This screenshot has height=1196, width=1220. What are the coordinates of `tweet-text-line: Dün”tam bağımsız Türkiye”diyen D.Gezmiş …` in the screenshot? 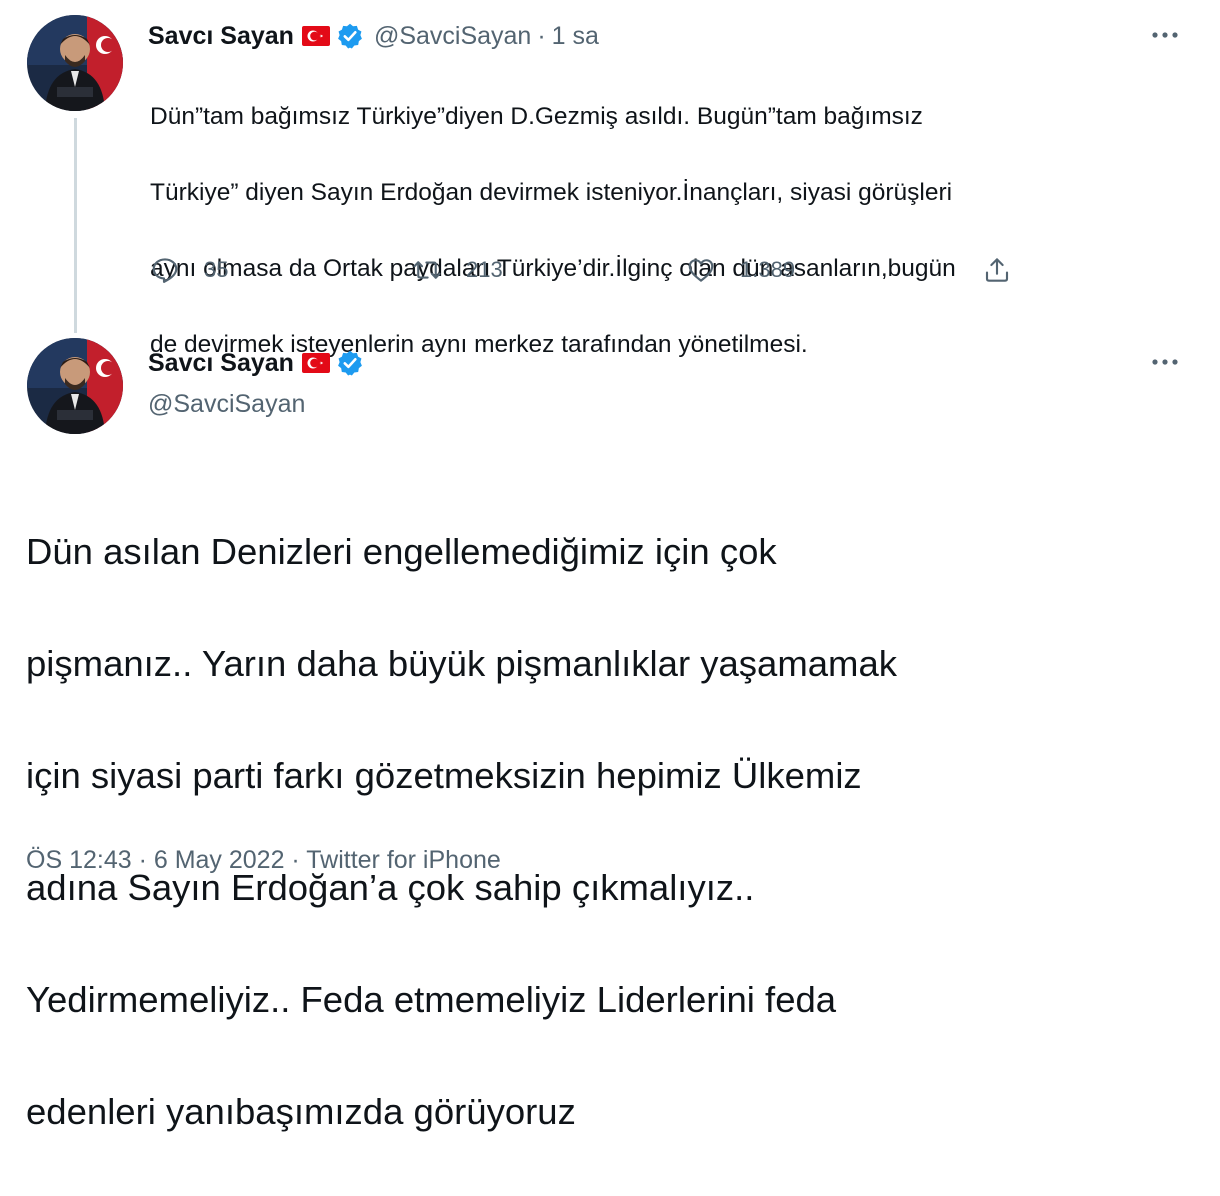 It's located at (536, 116).